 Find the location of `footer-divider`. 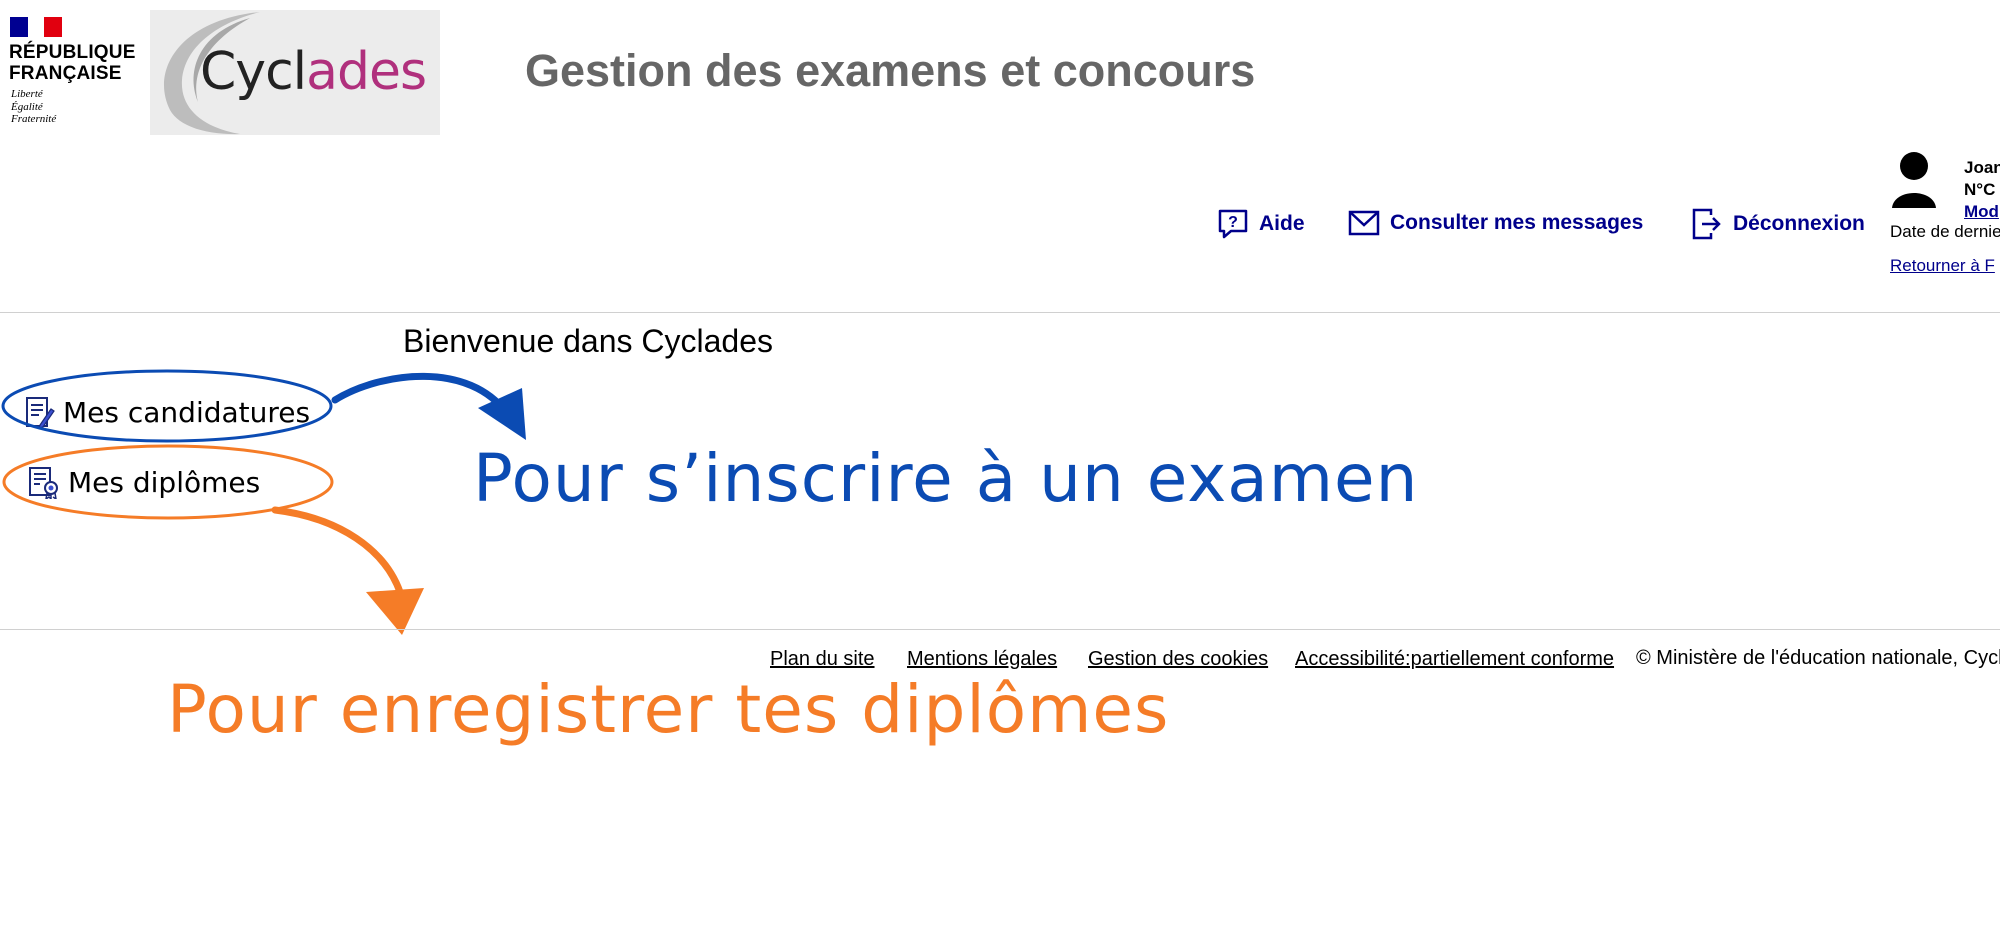

footer-divider is located at coordinates (1000, 629).